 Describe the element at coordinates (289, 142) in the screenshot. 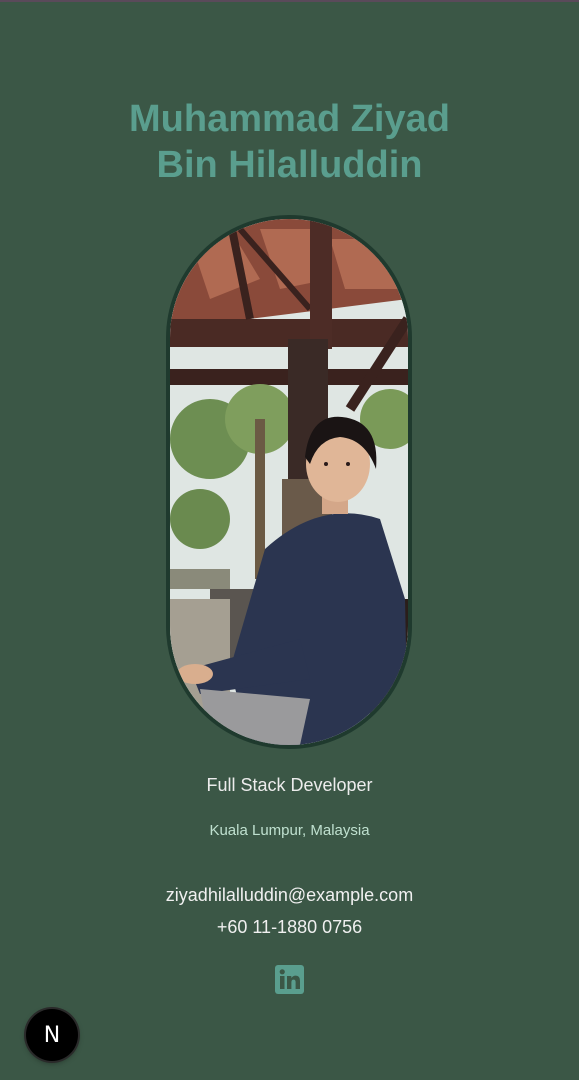

I see `page-title: Muhammad Ziyad Bin Hilalluddin` at that location.